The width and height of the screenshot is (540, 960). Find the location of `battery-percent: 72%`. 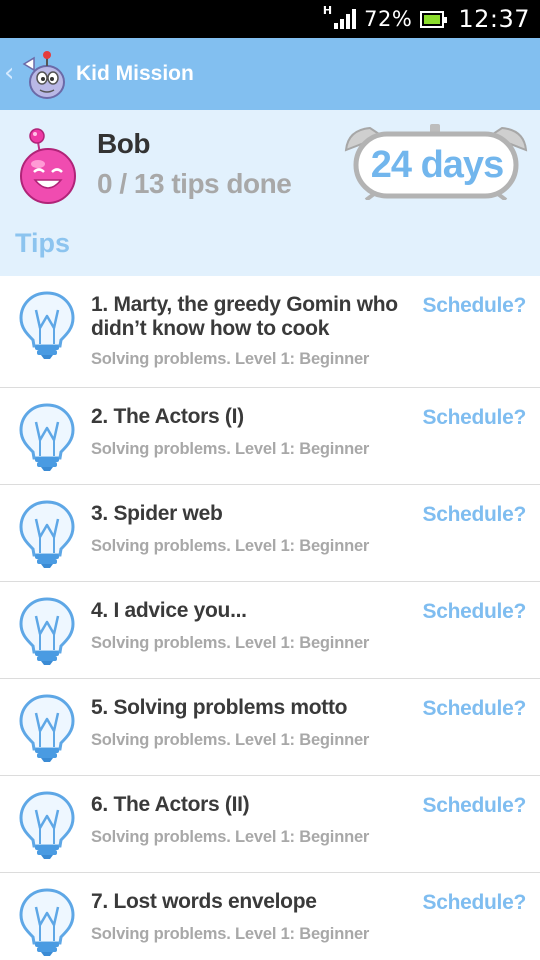

battery-percent: 72% is located at coordinates (388, 19).